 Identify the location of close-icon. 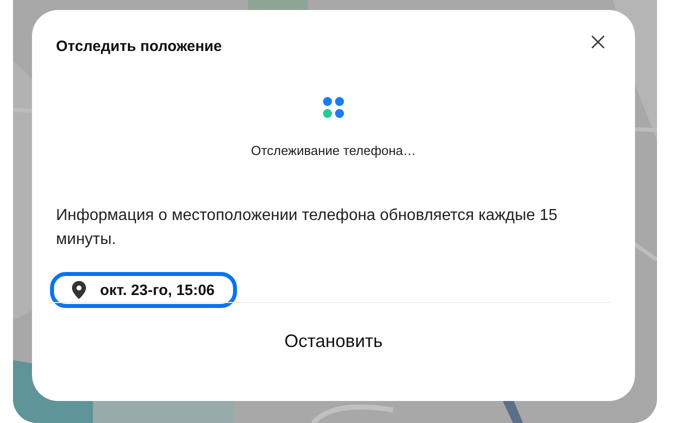
(598, 42).